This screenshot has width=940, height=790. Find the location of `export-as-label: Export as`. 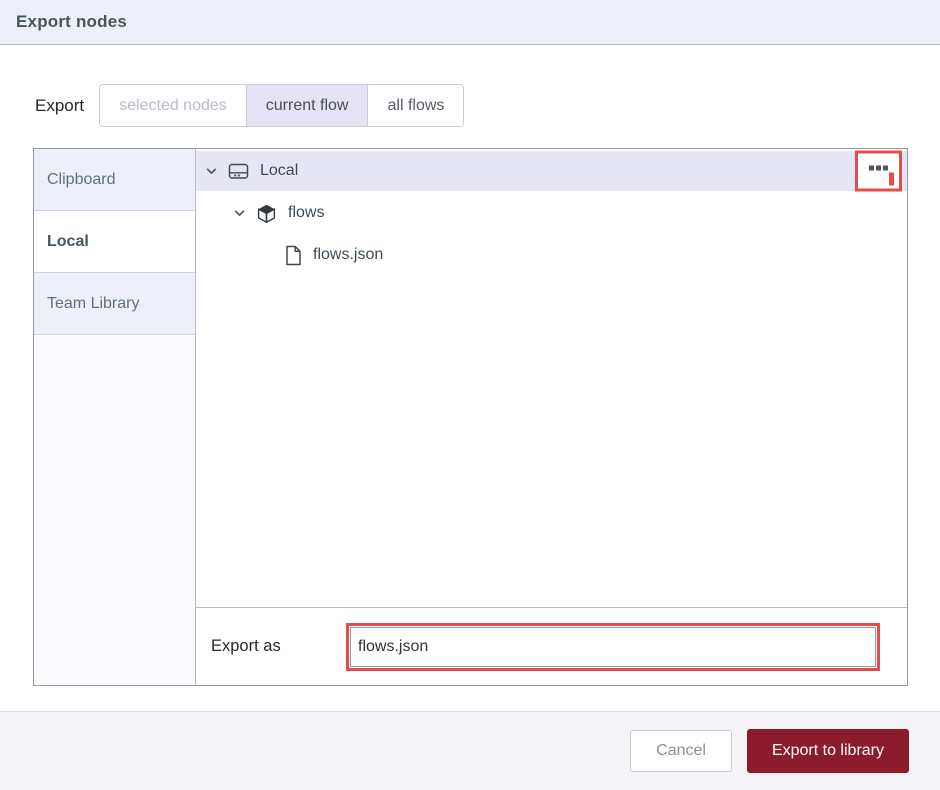

export-as-label: Export as is located at coordinates (246, 646).